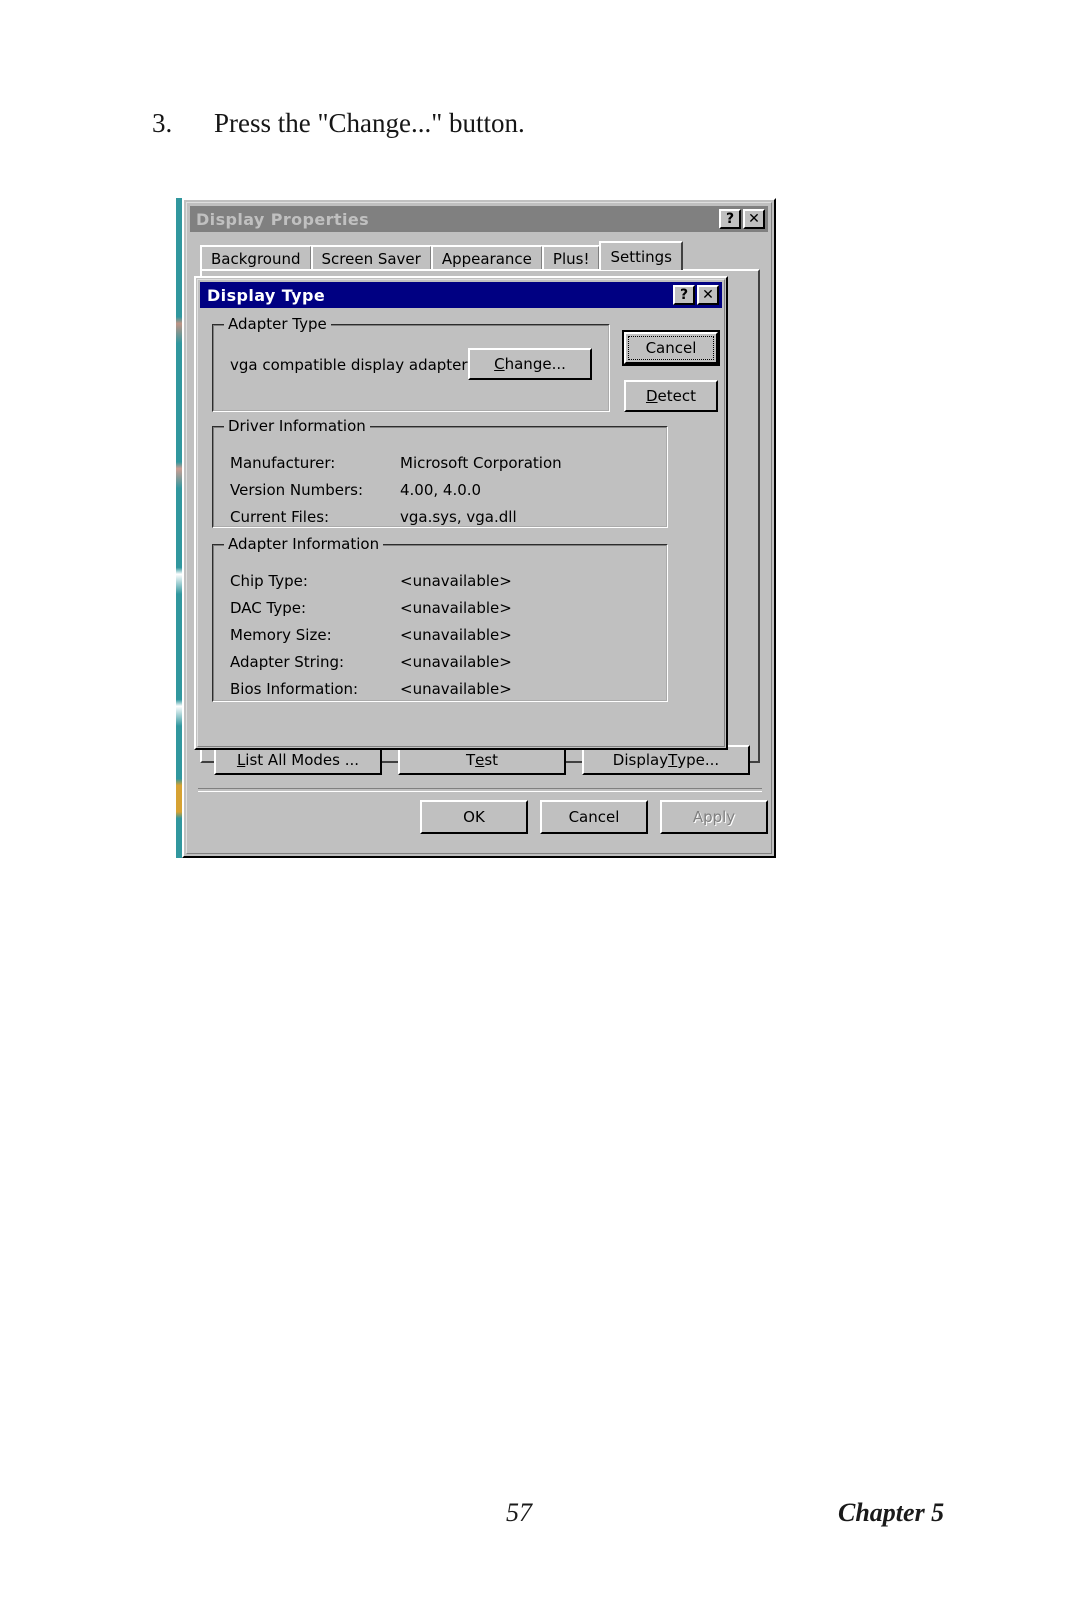 Image resolution: width=1080 pixels, height=1622 pixels. I want to click on adapter-type-legend: Adapter Type, so click(277, 324).